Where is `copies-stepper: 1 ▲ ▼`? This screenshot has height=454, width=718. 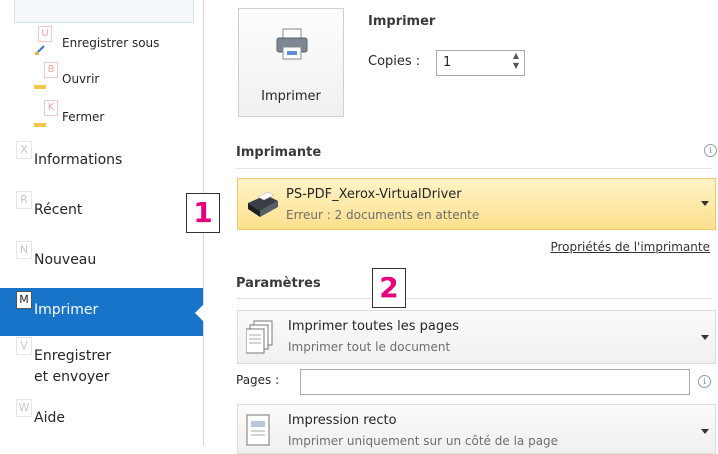
copies-stepper: 1 ▲ ▼ is located at coordinates (480, 63).